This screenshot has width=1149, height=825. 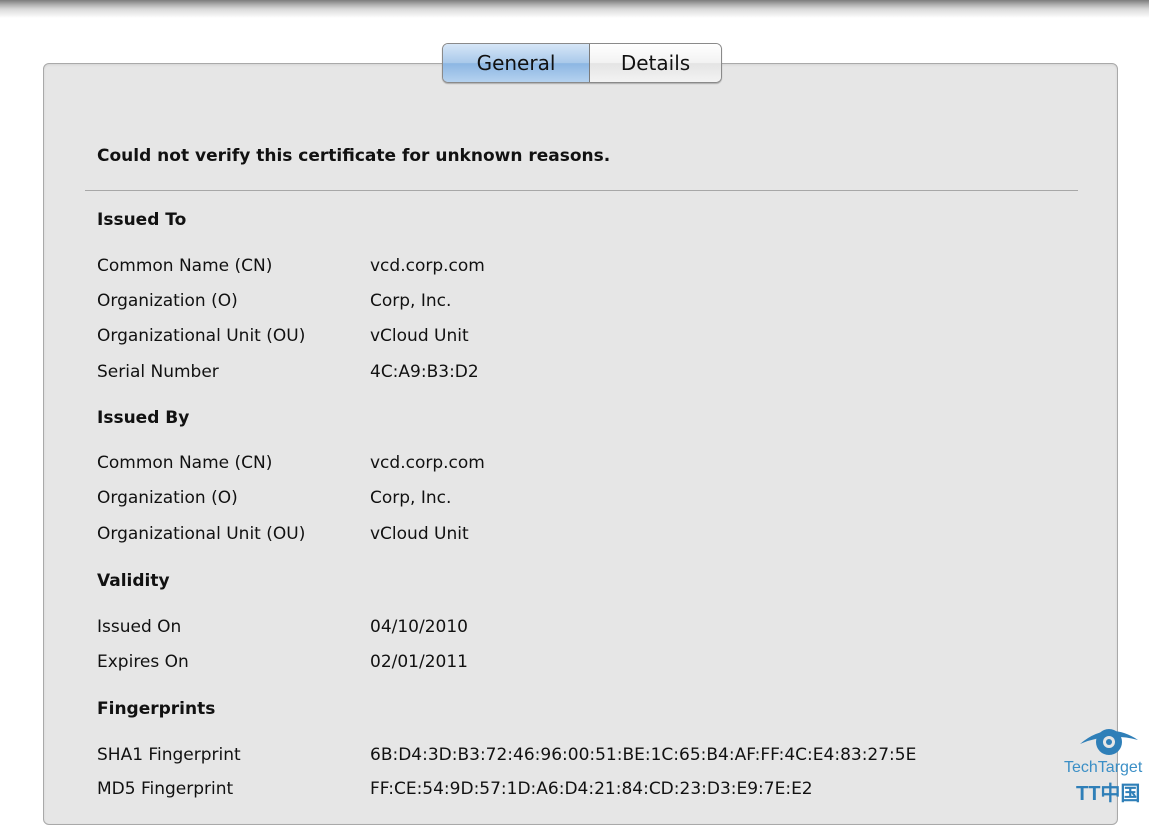 What do you see at coordinates (165, 789) in the screenshot?
I see `detail-label: MD5 Fingerprint` at bounding box center [165, 789].